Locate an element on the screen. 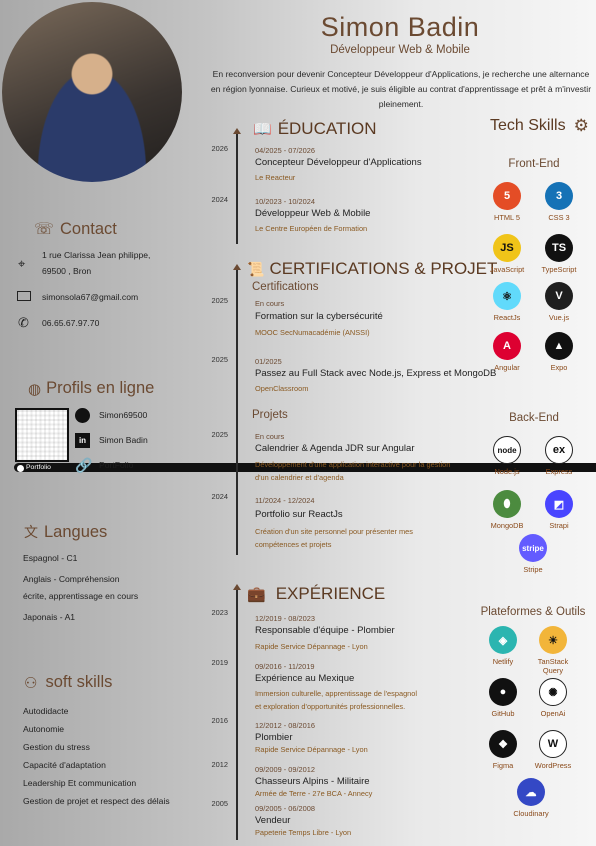 This screenshot has height=846, width=596. item-title: Formation sur la cybersécurité is located at coordinates (319, 316).